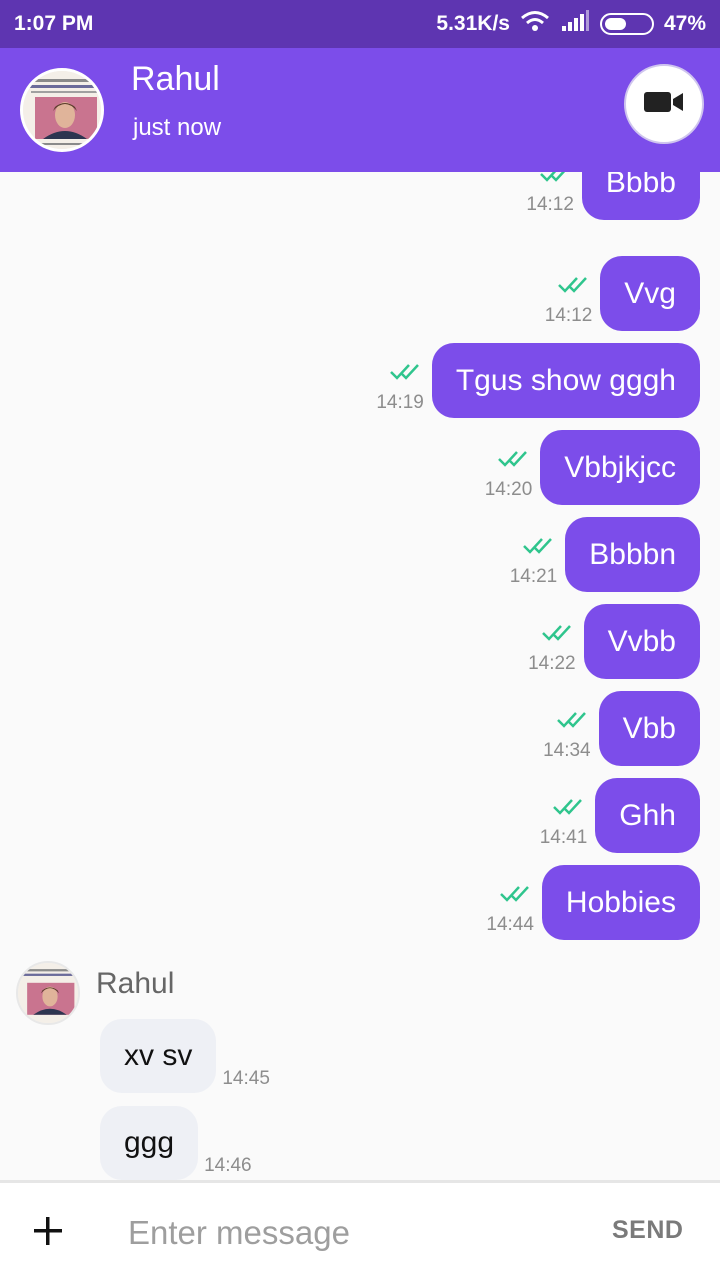  What do you see at coordinates (535, 24) in the screenshot?
I see `wifi-icon` at bounding box center [535, 24].